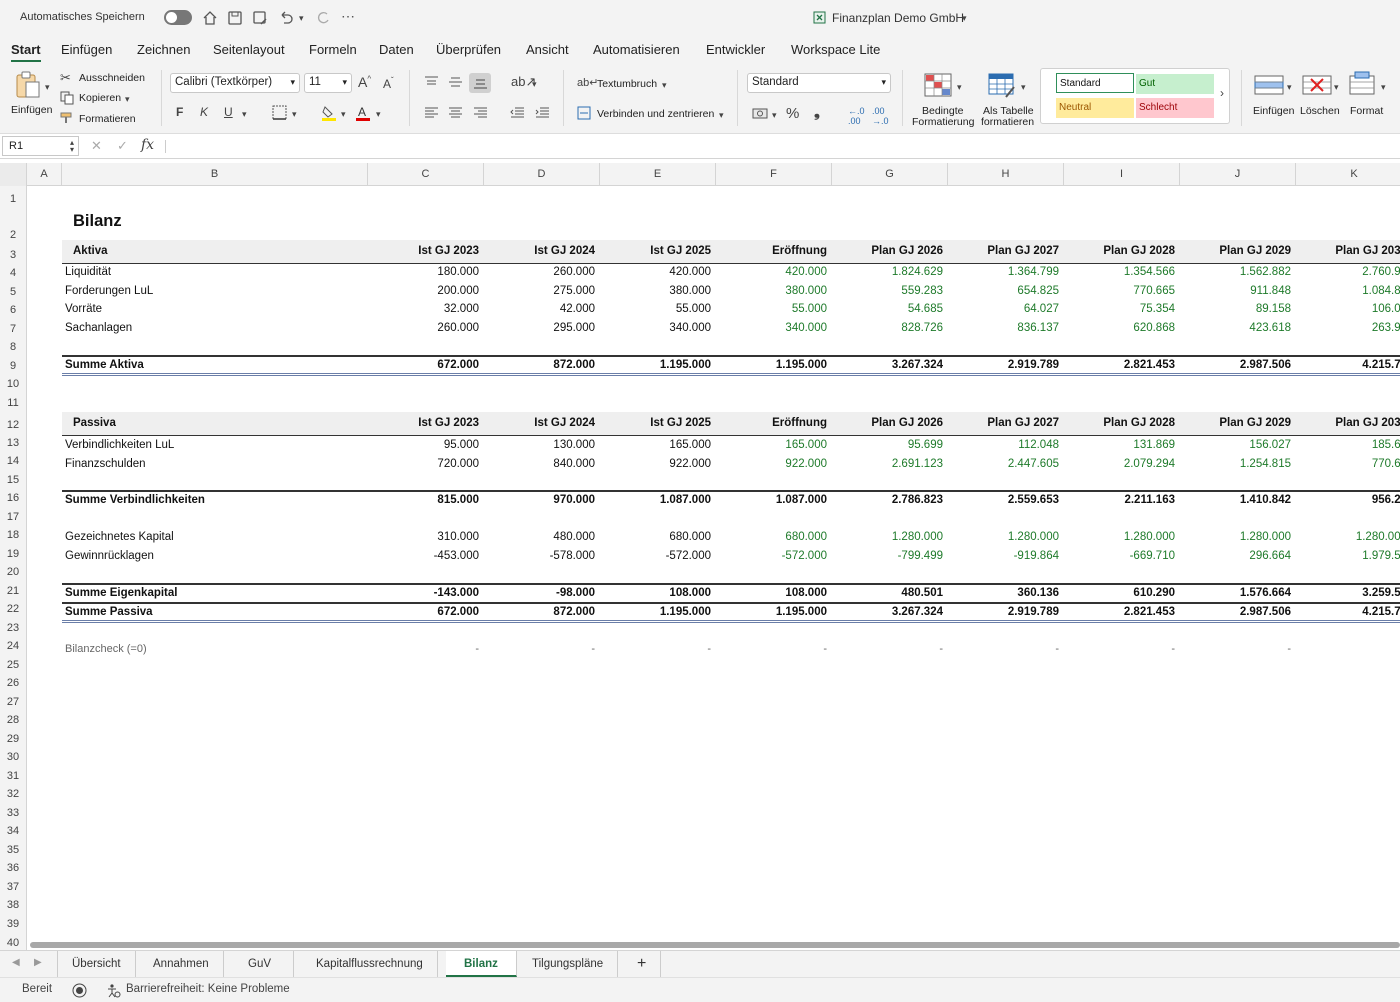  Describe the element at coordinates (244, 114) in the screenshot. I see `underline-dropdown-icon: ▾` at that location.